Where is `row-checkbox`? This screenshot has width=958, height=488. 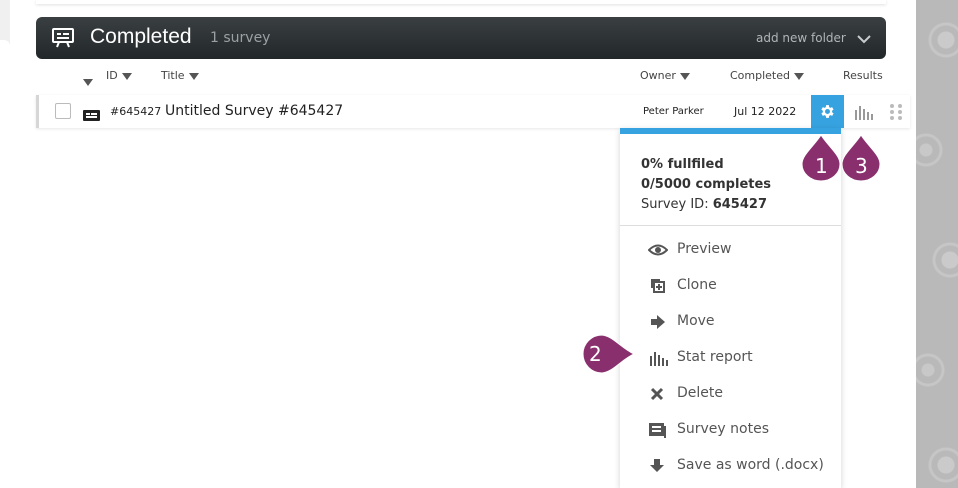
row-checkbox is located at coordinates (63, 111).